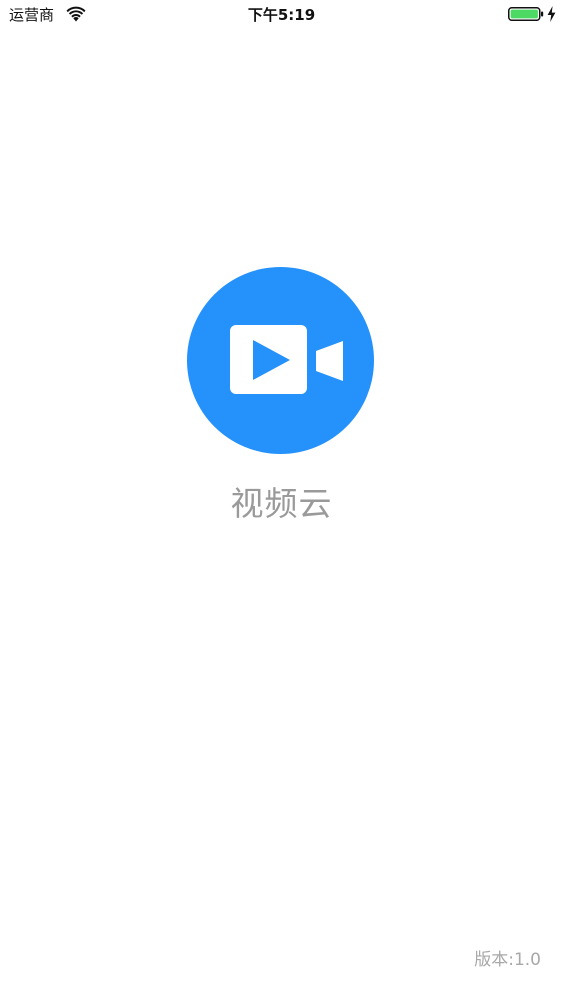 This screenshot has width=563, height=1000. I want to click on charging-bolt-icon, so click(551, 14).